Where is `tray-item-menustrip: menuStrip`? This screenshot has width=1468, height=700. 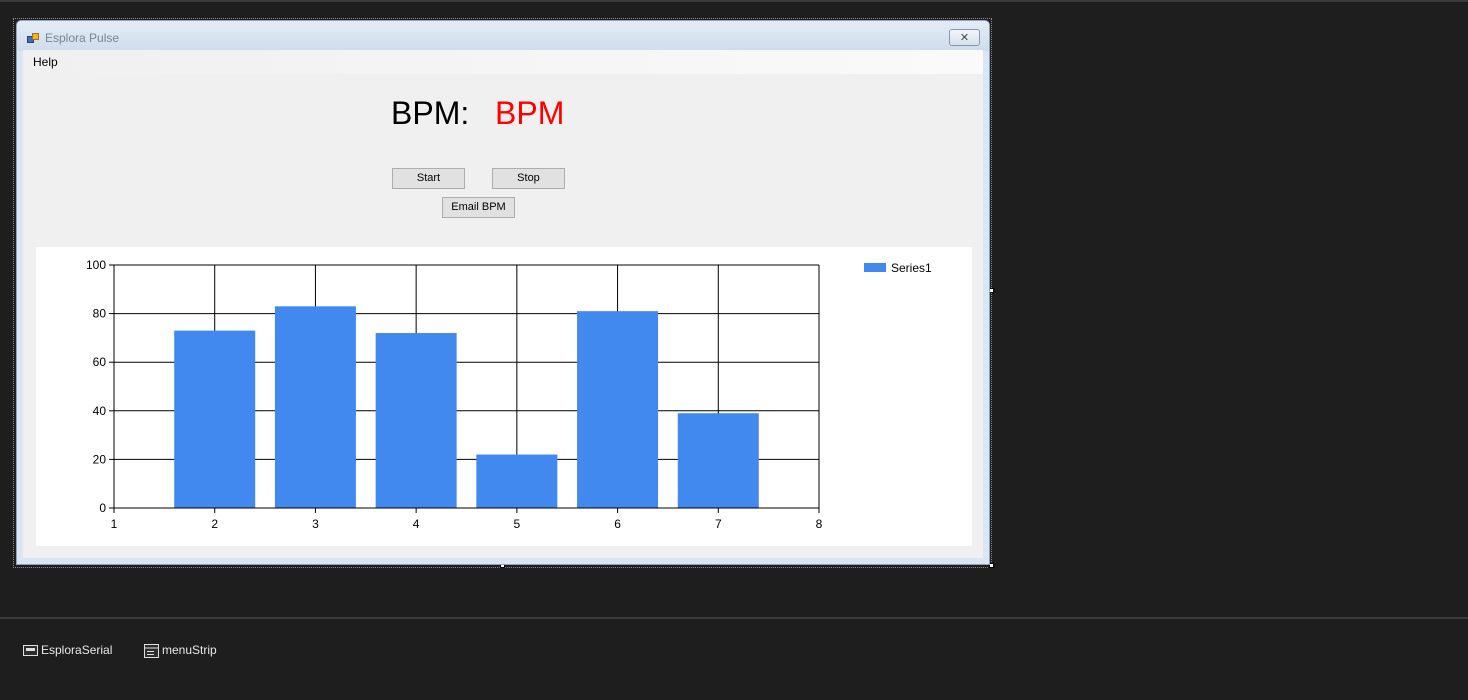
tray-item-menustrip: menuStrip is located at coordinates (180, 650).